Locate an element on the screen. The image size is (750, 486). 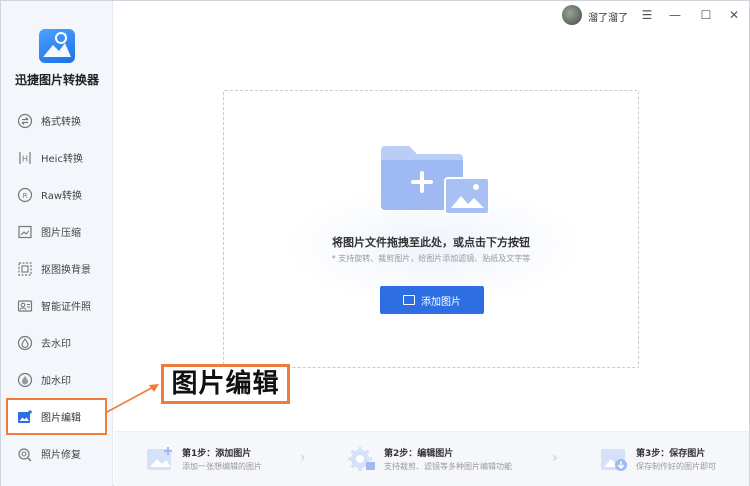
sidebar-item-photo-repair: 照片修复 is located at coordinates (57, 453).